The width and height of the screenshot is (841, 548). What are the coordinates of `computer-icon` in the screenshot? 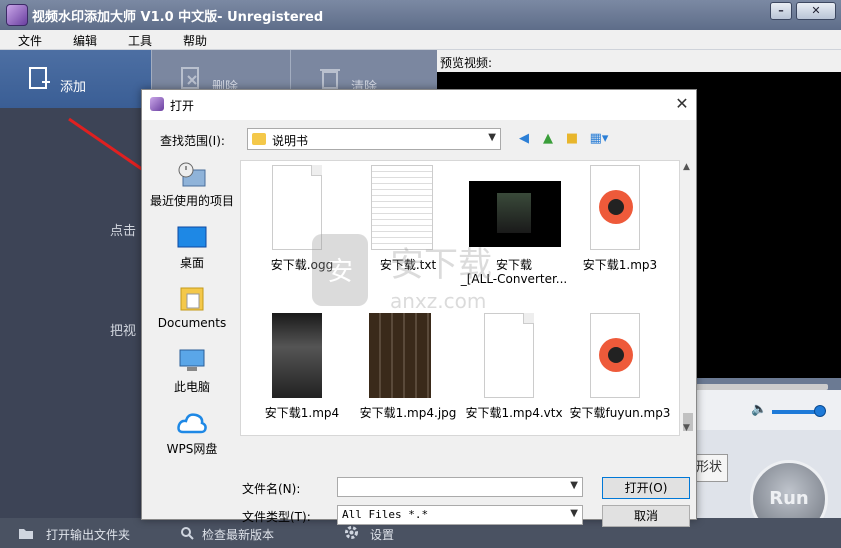 It's located at (192, 360).